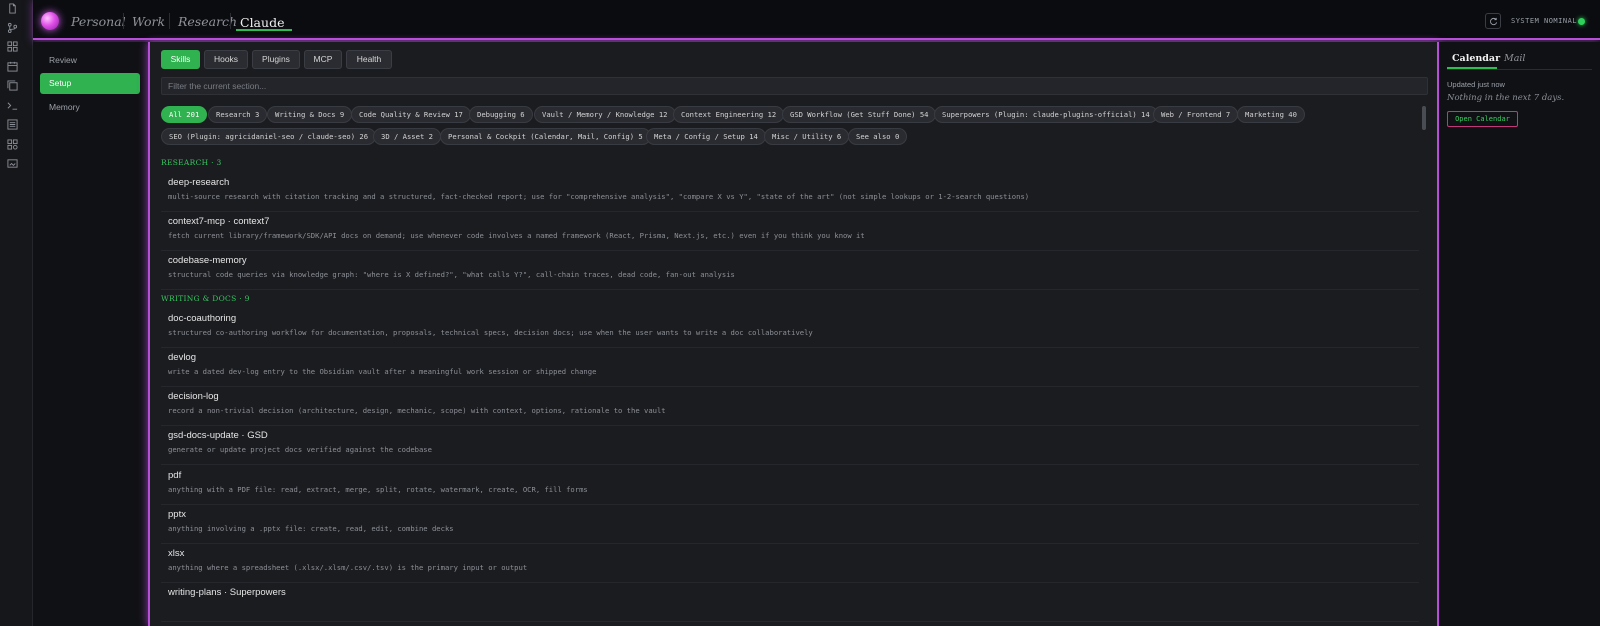  What do you see at coordinates (1271, 114) in the screenshot?
I see `chip-marketing: Marketing 40` at bounding box center [1271, 114].